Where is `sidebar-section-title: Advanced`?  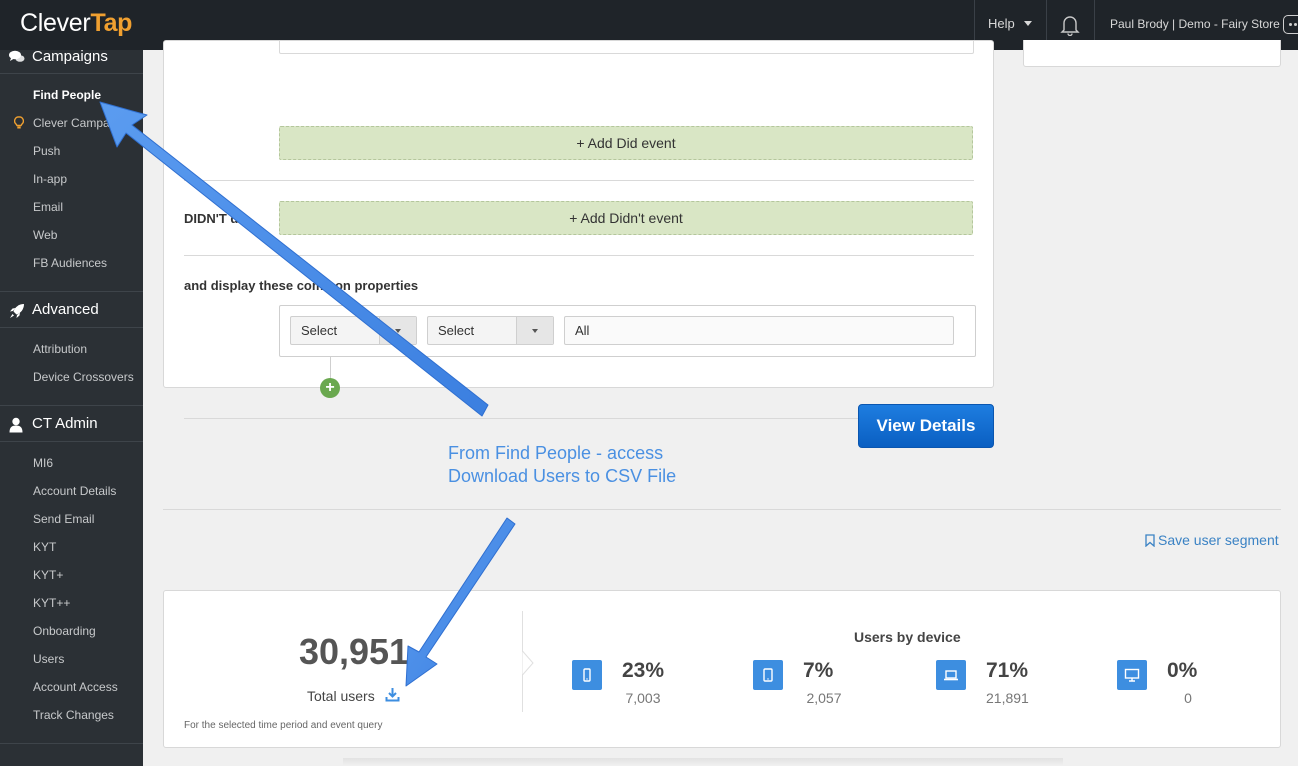 sidebar-section-title: Advanced is located at coordinates (65, 309).